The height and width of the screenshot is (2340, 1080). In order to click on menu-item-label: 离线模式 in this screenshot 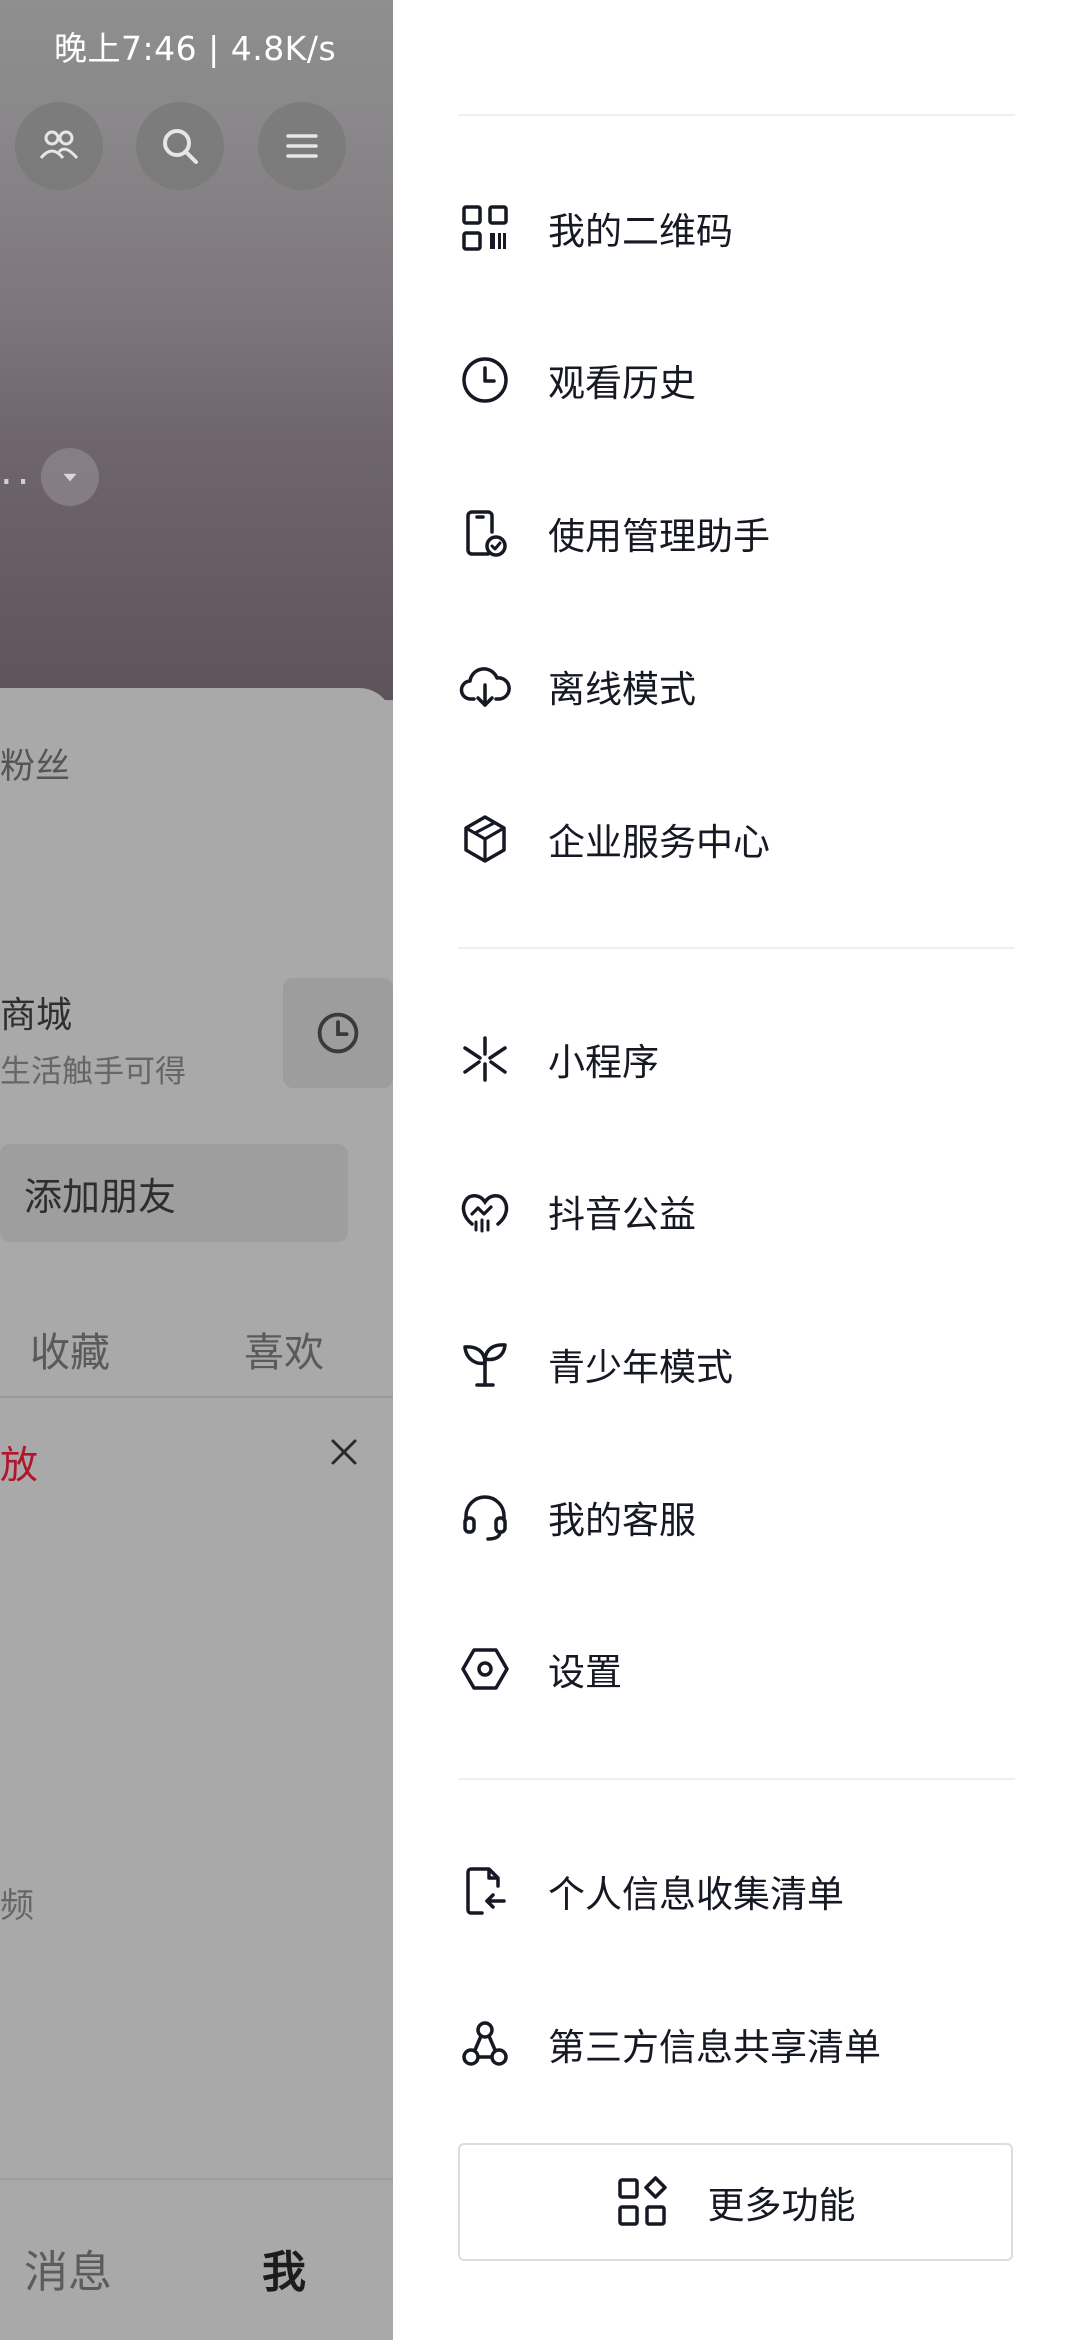, I will do `click(622, 689)`.